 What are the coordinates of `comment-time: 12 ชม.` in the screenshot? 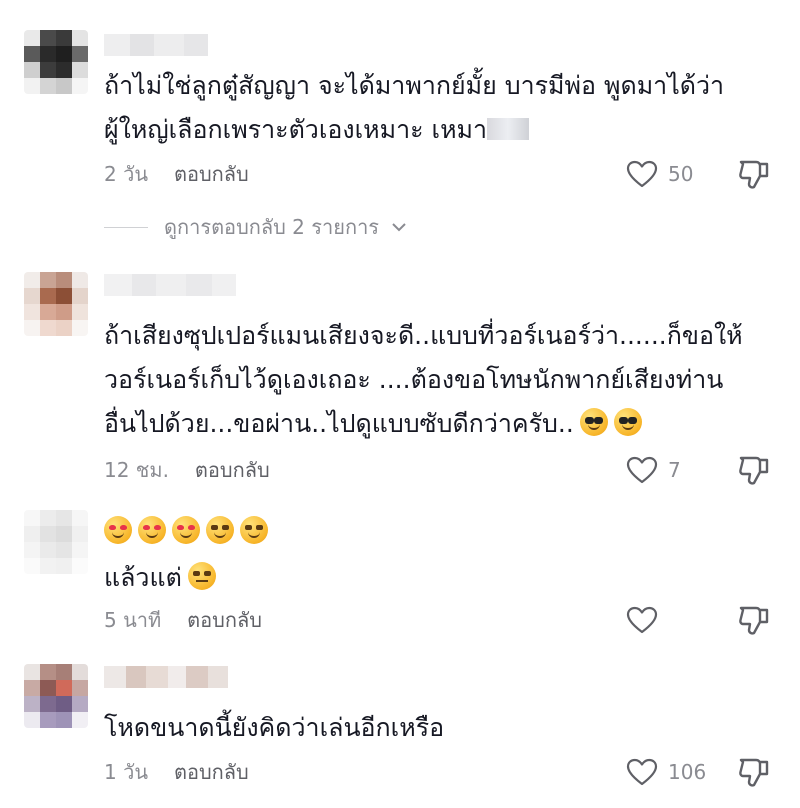 It's located at (136, 470).